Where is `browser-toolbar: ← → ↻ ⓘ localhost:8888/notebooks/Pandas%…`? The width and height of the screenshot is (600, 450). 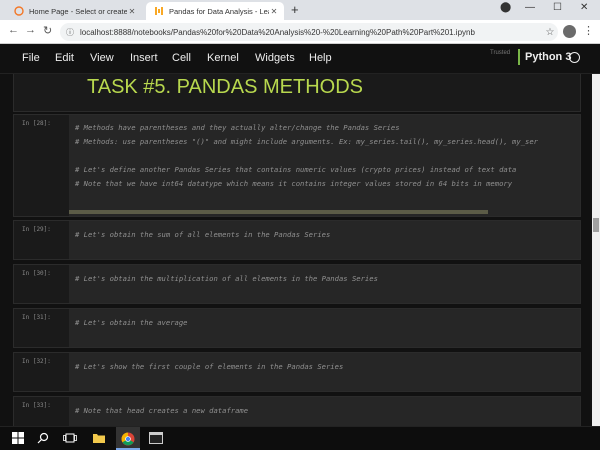
browser-toolbar: ← → ↻ ⓘ localhost:8888/notebooks/Pandas%… is located at coordinates (300, 32).